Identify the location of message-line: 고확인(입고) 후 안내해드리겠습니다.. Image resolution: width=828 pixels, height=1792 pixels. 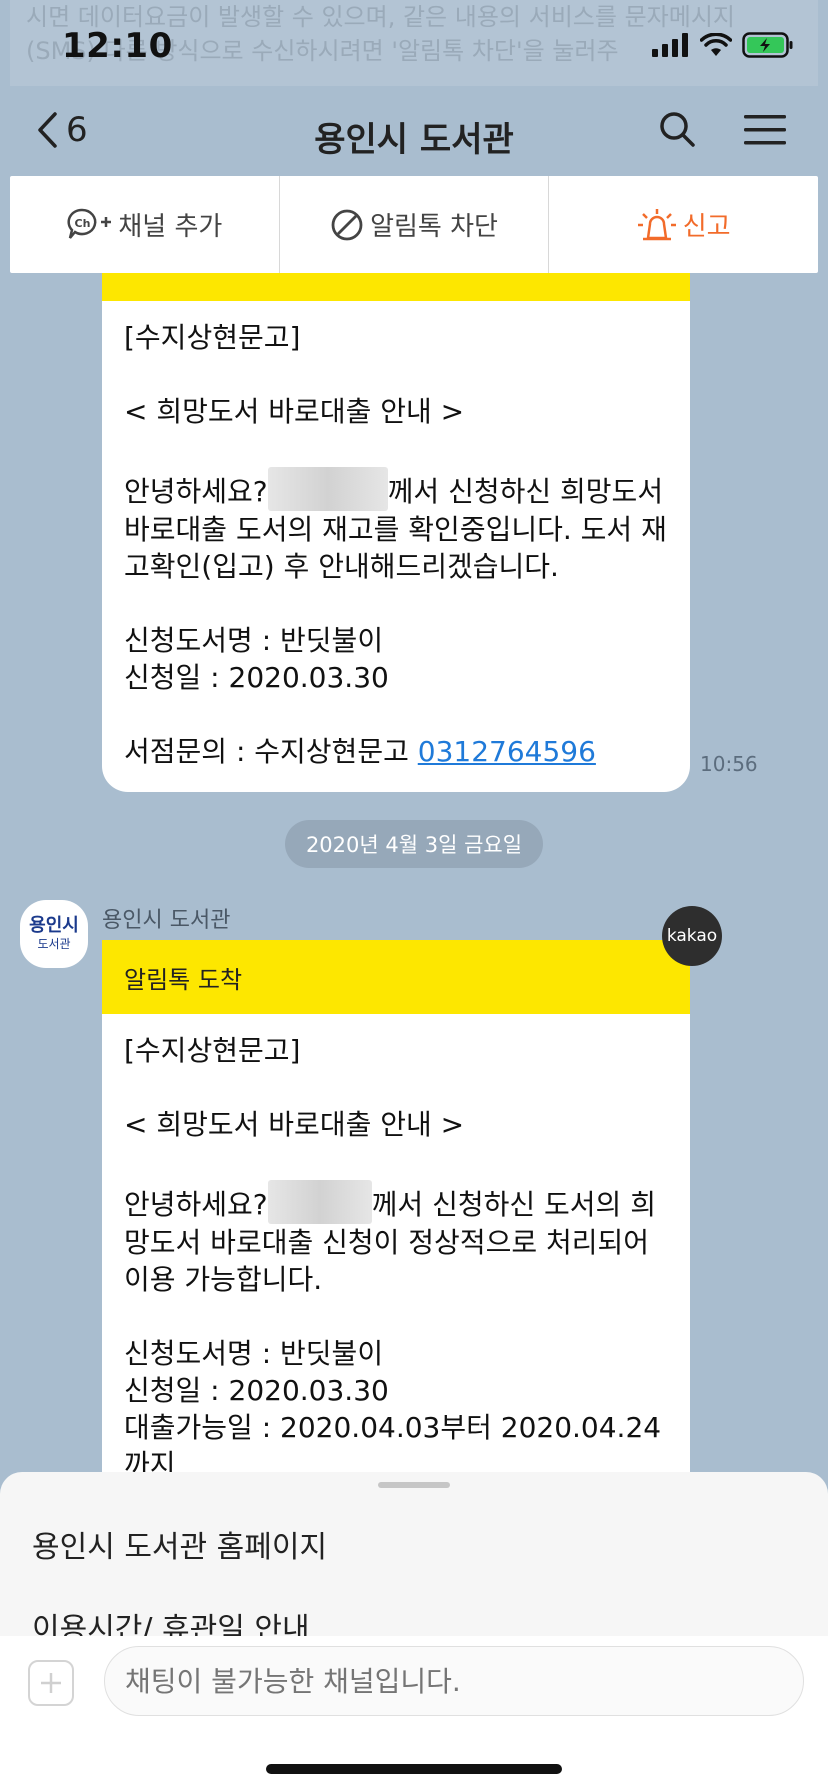
(341, 566).